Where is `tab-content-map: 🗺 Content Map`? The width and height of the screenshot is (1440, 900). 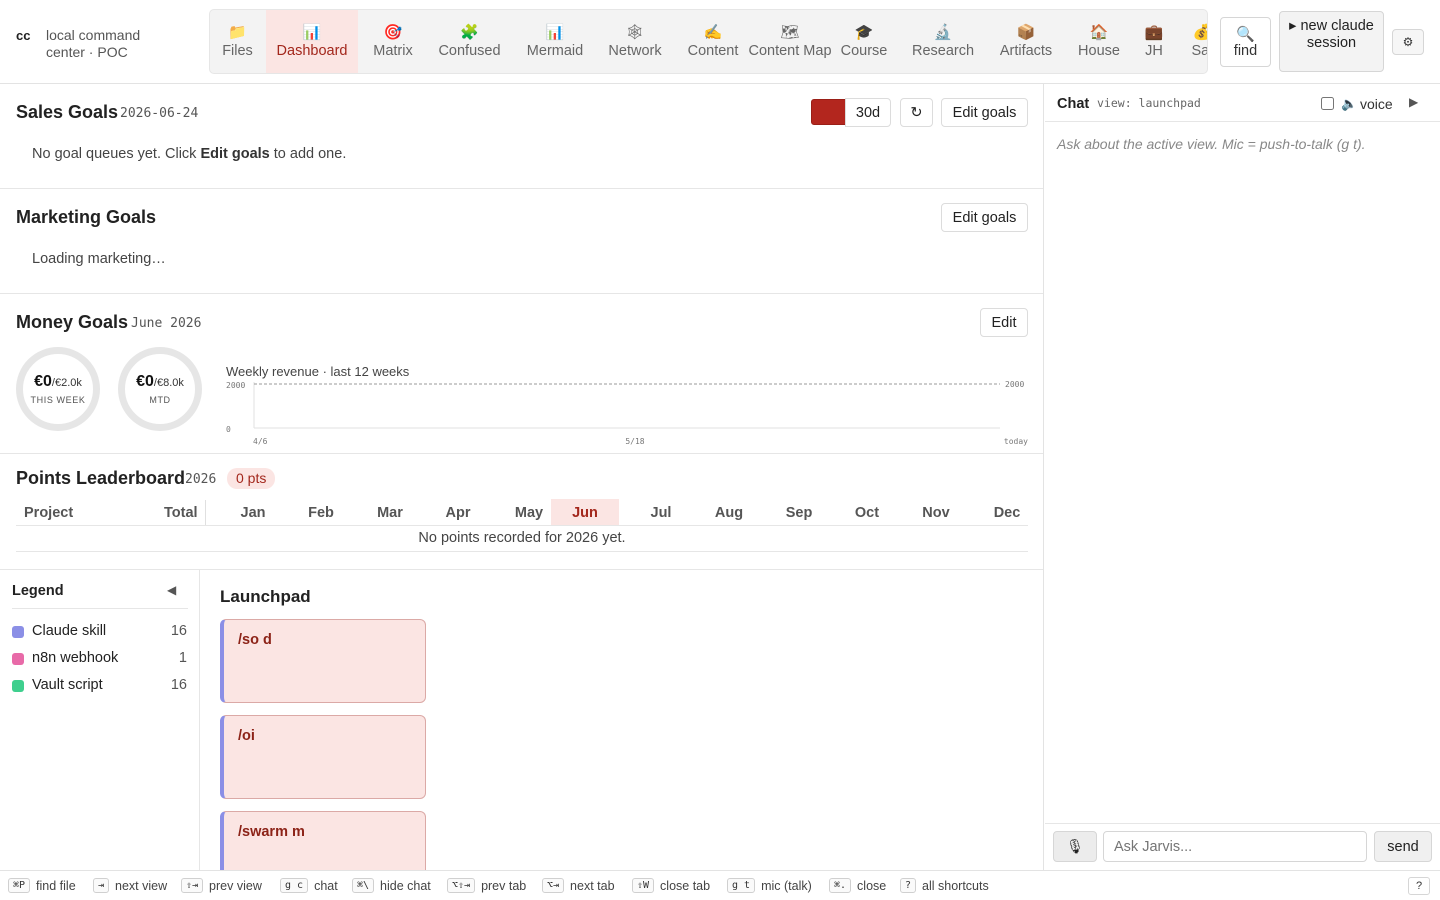
tab-content-map: 🗺 Content Map is located at coordinates (790, 41).